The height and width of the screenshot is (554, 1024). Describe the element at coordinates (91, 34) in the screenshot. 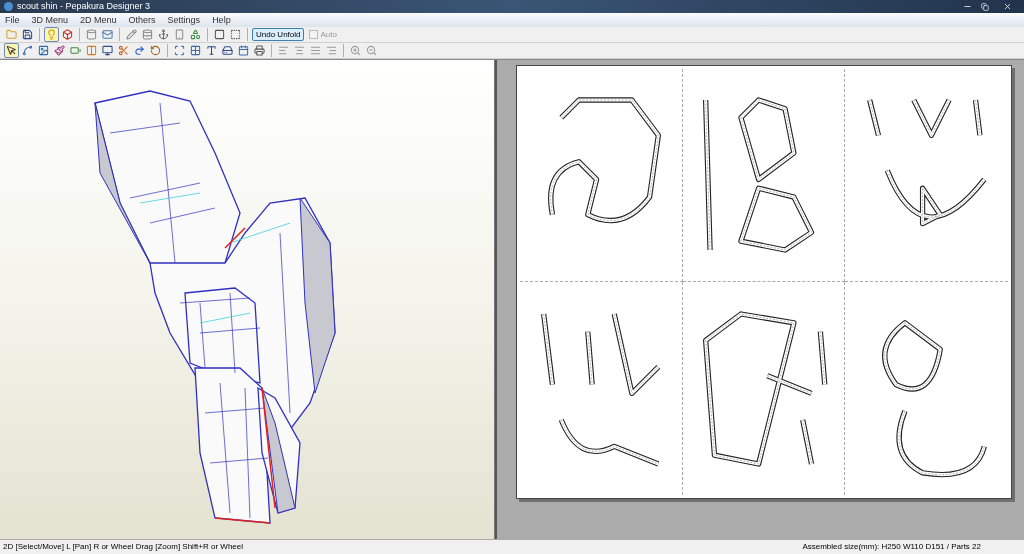

I see `cylinder-icon` at that location.